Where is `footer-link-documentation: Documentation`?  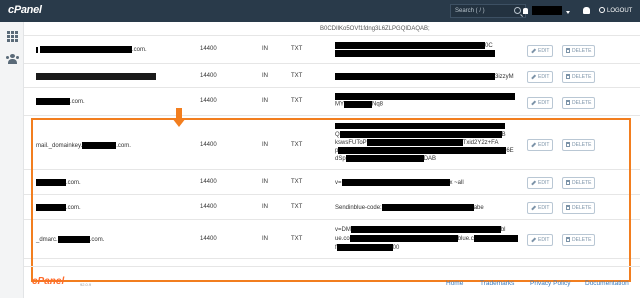
footer-link-documentation: Documentation is located at coordinates (607, 283).